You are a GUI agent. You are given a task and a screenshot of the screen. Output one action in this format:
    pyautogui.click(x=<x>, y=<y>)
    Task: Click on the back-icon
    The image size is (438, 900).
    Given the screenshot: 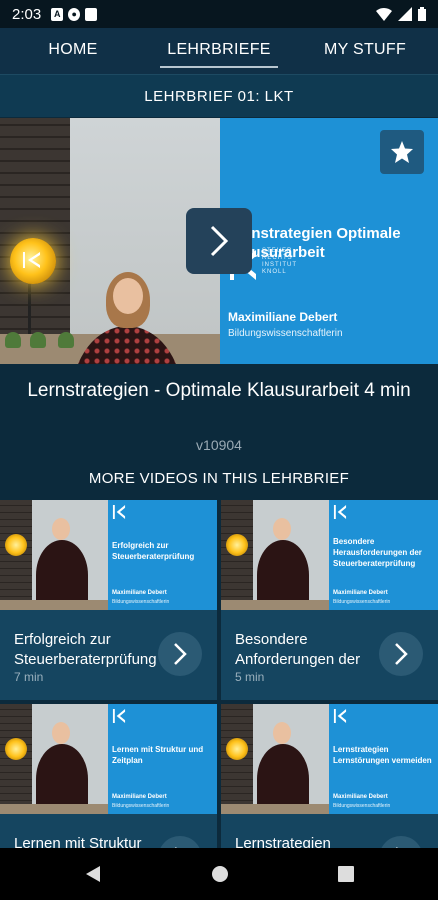 What is the action you would take?
    pyautogui.click(x=93, y=874)
    